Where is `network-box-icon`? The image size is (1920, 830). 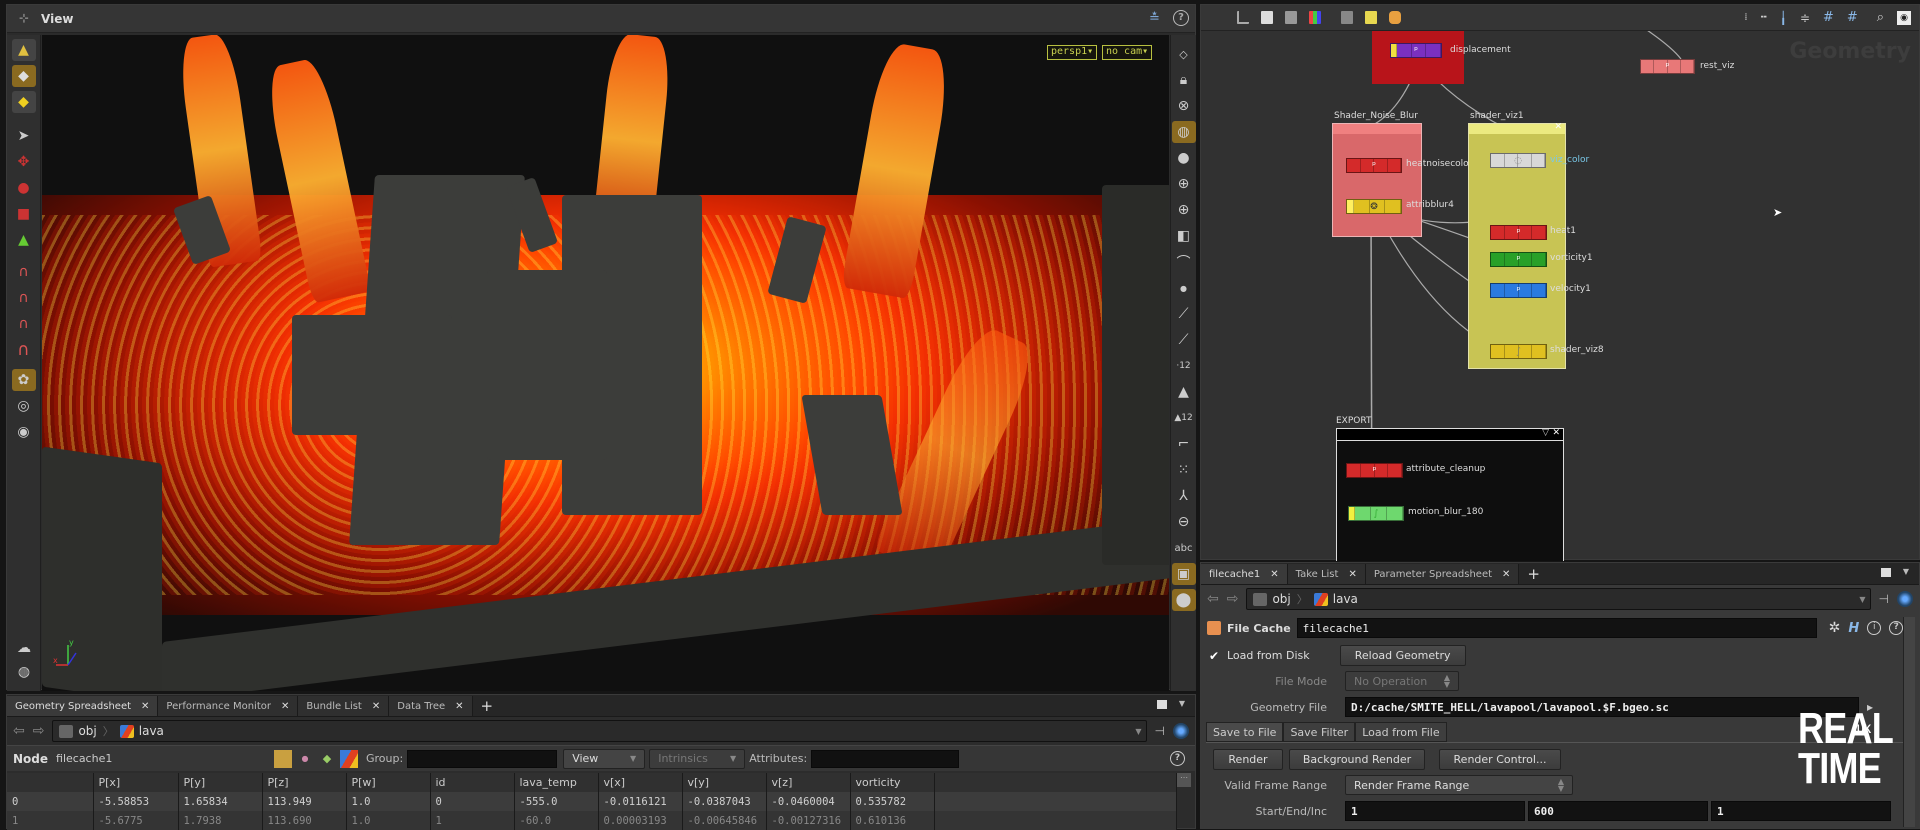 network-box-icon is located at coordinates (1347, 17).